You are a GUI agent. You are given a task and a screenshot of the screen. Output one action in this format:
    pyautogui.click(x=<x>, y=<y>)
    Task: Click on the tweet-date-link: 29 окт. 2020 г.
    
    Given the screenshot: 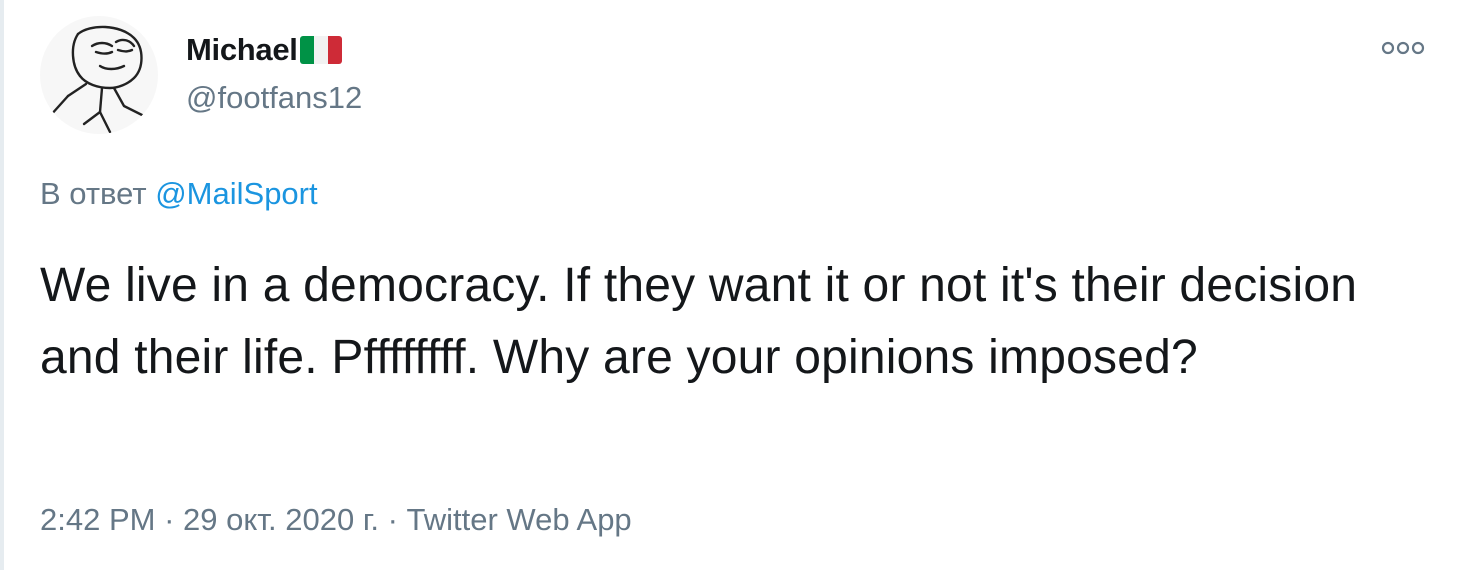 What is the action you would take?
    pyautogui.click(x=281, y=520)
    